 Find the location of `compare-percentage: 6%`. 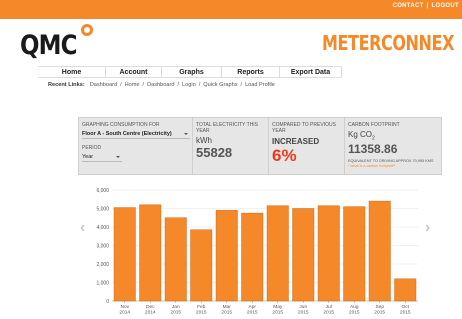

compare-percentage: 6% is located at coordinates (284, 155).